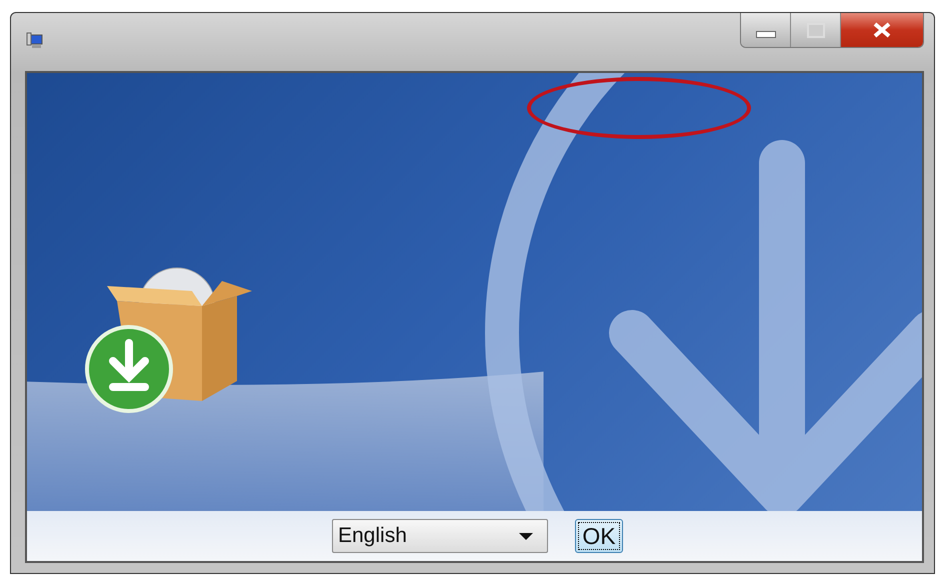 Image resolution: width=937 pixels, height=578 pixels. Describe the element at coordinates (766, 30) in the screenshot. I see `minimize-button` at that location.